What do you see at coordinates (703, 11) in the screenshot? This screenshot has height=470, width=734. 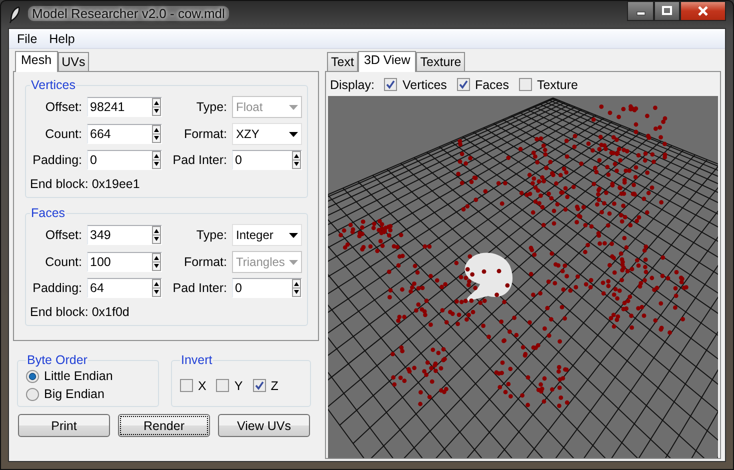 I see `close-icon` at bounding box center [703, 11].